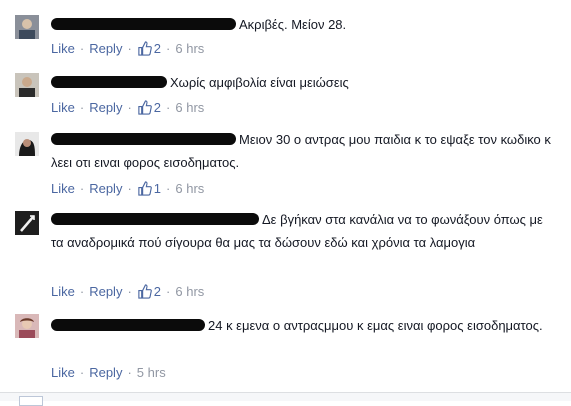 Image resolution: width=571 pixels, height=406 pixels. What do you see at coordinates (293, 24) in the screenshot?
I see `comment-text: Ακριβές. Μείον 28.` at bounding box center [293, 24].